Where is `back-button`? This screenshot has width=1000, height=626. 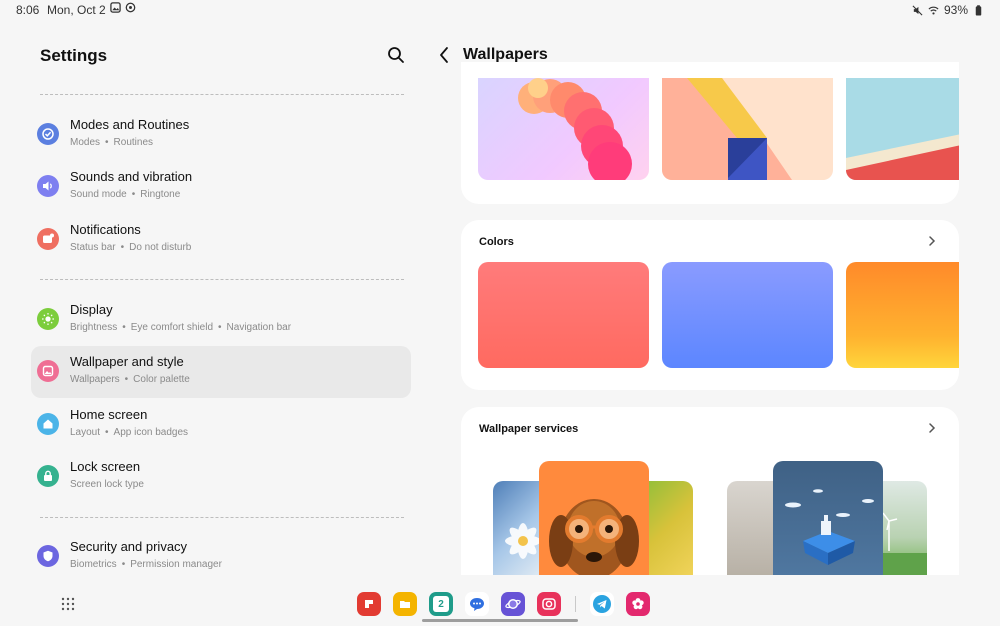 back-button is located at coordinates (445, 55).